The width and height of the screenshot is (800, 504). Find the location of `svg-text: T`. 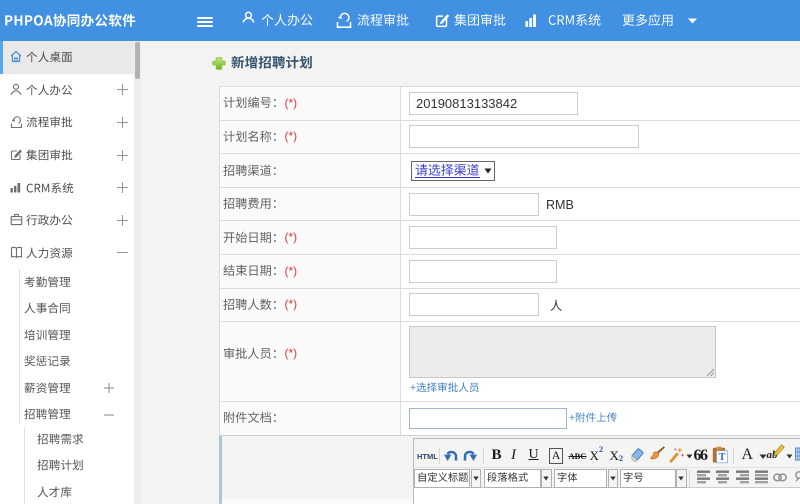

svg-text: T is located at coordinates (722, 457).